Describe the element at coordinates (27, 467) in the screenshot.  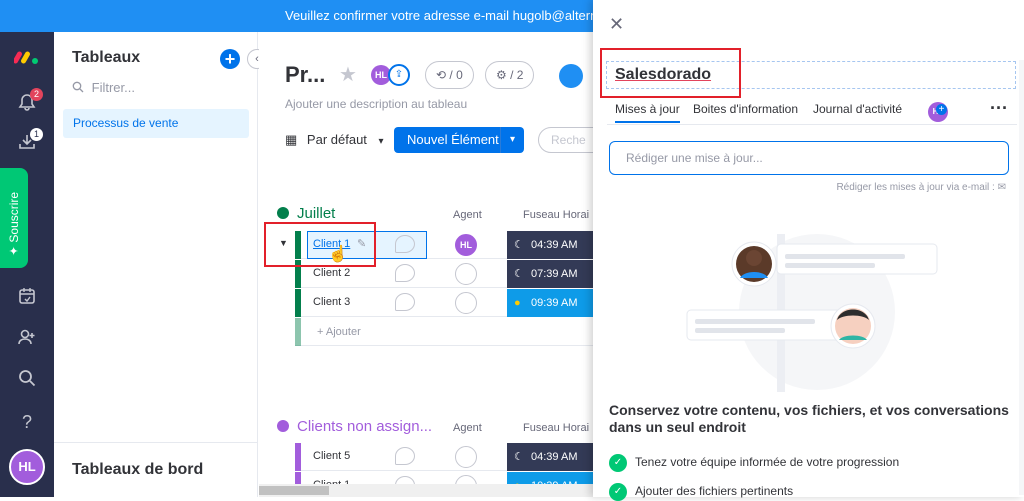
I see `user-avatar: HL` at that location.